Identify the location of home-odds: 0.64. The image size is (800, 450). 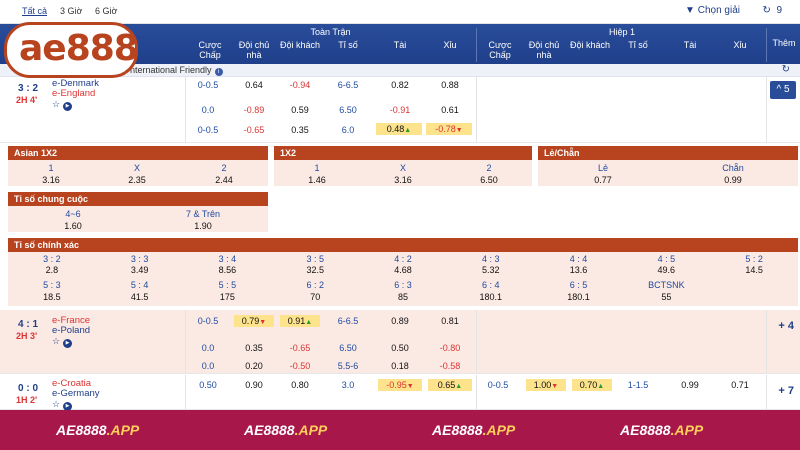
(254, 85).